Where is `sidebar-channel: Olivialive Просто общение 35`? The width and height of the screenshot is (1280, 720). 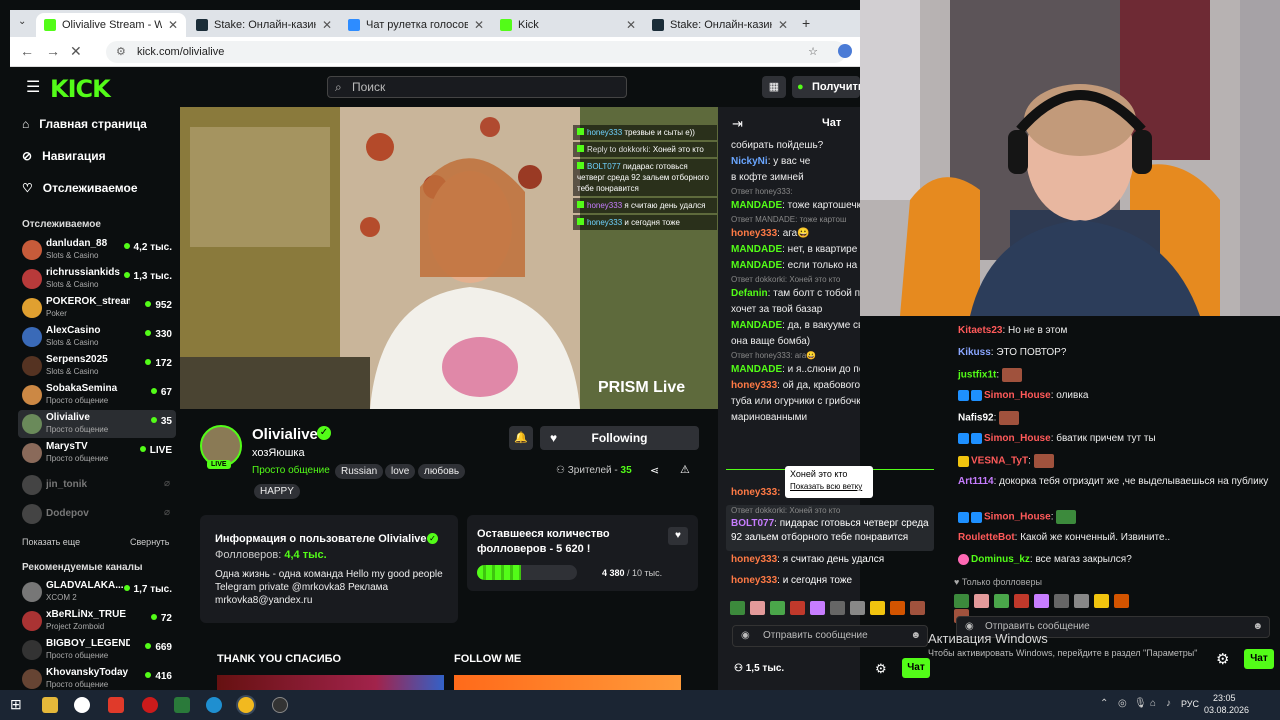 sidebar-channel: Olivialive Просто общение 35 is located at coordinates (97, 424).